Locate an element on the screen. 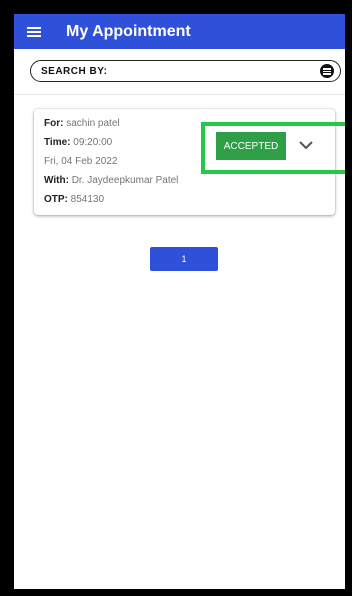 The height and width of the screenshot is (596, 352). page-button: 1 is located at coordinates (184, 259).